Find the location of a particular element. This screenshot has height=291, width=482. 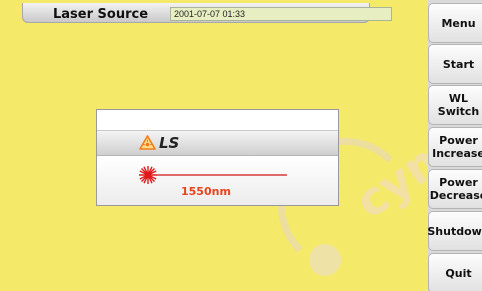

laser-warning-icon is located at coordinates (147, 142).